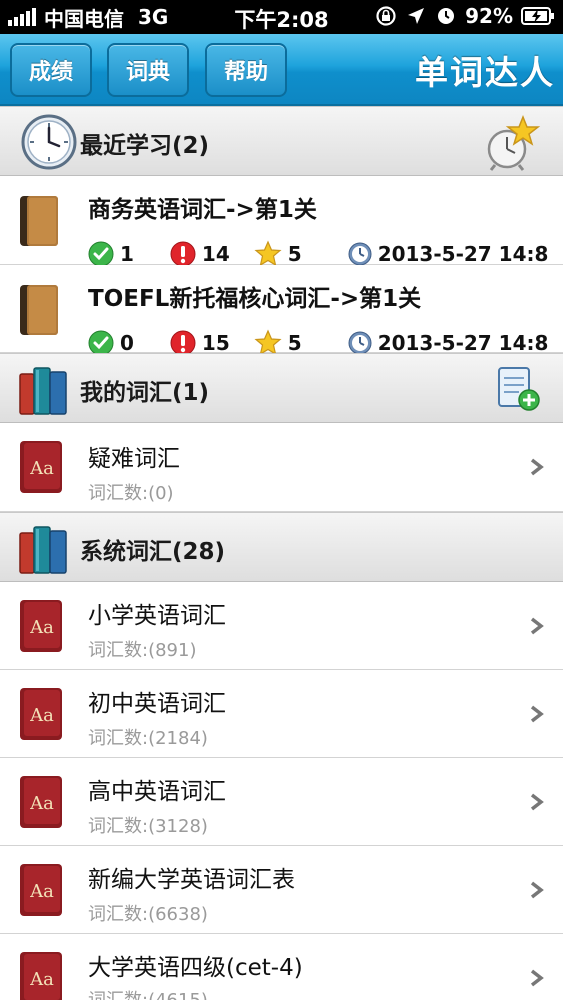 The height and width of the screenshot is (1000, 563). I want to click on dictionary-button: 词典, so click(148, 70).